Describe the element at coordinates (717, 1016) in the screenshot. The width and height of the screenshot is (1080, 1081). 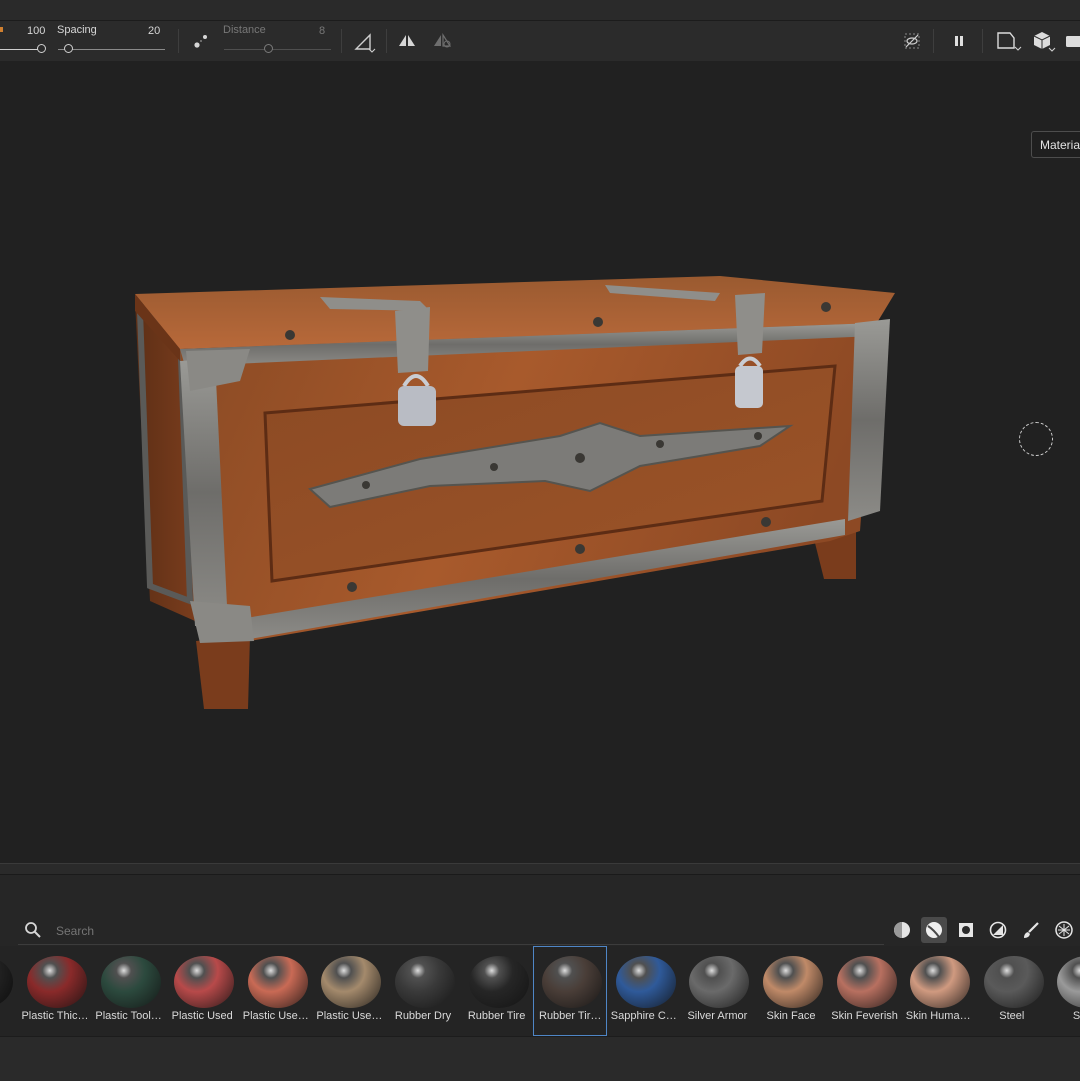
I see `material-label: Silver Armor` at that location.